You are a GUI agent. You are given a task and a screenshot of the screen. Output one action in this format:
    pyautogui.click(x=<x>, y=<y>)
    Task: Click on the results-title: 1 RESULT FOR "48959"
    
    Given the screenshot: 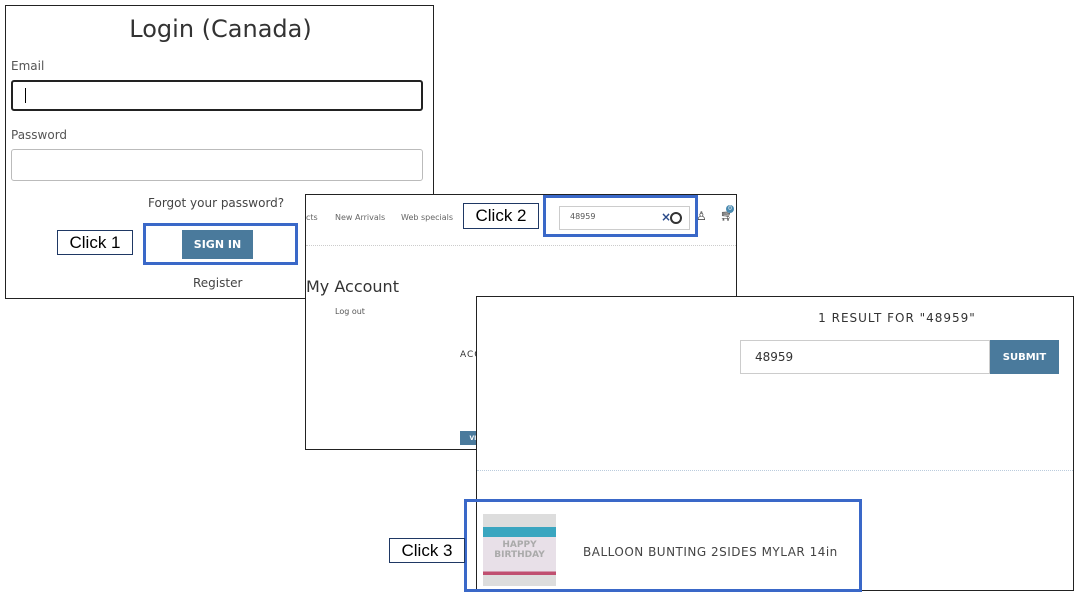 What is the action you would take?
    pyautogui.click(x=897, y=318)
    